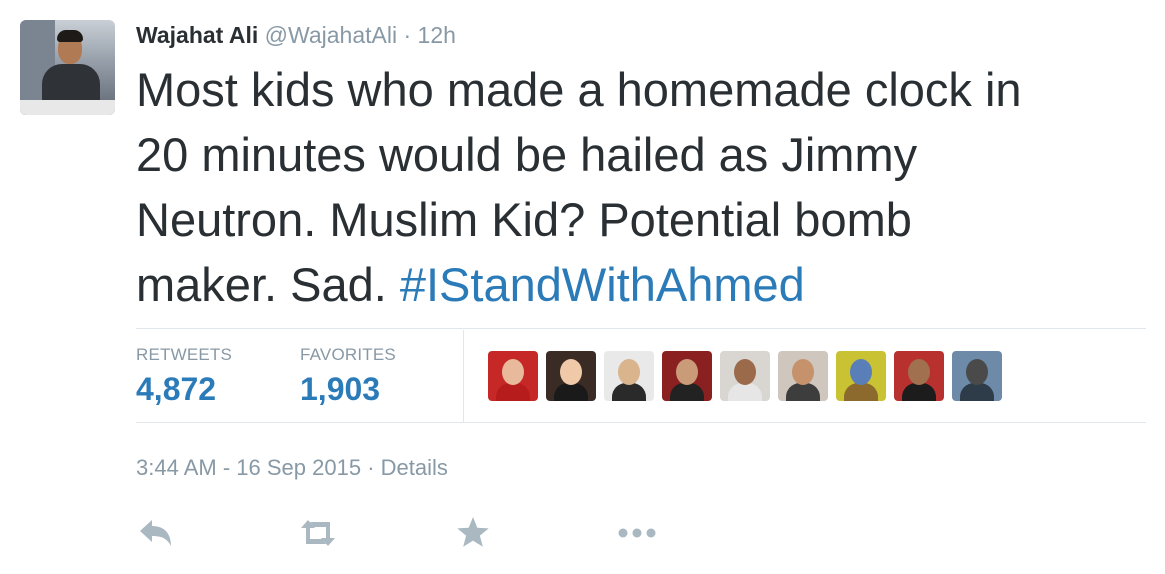  What do you see at coordinates (331, 35) in the screenshot?
I see `author-handle: @WajahatAli` at bounding box center [331, 35].